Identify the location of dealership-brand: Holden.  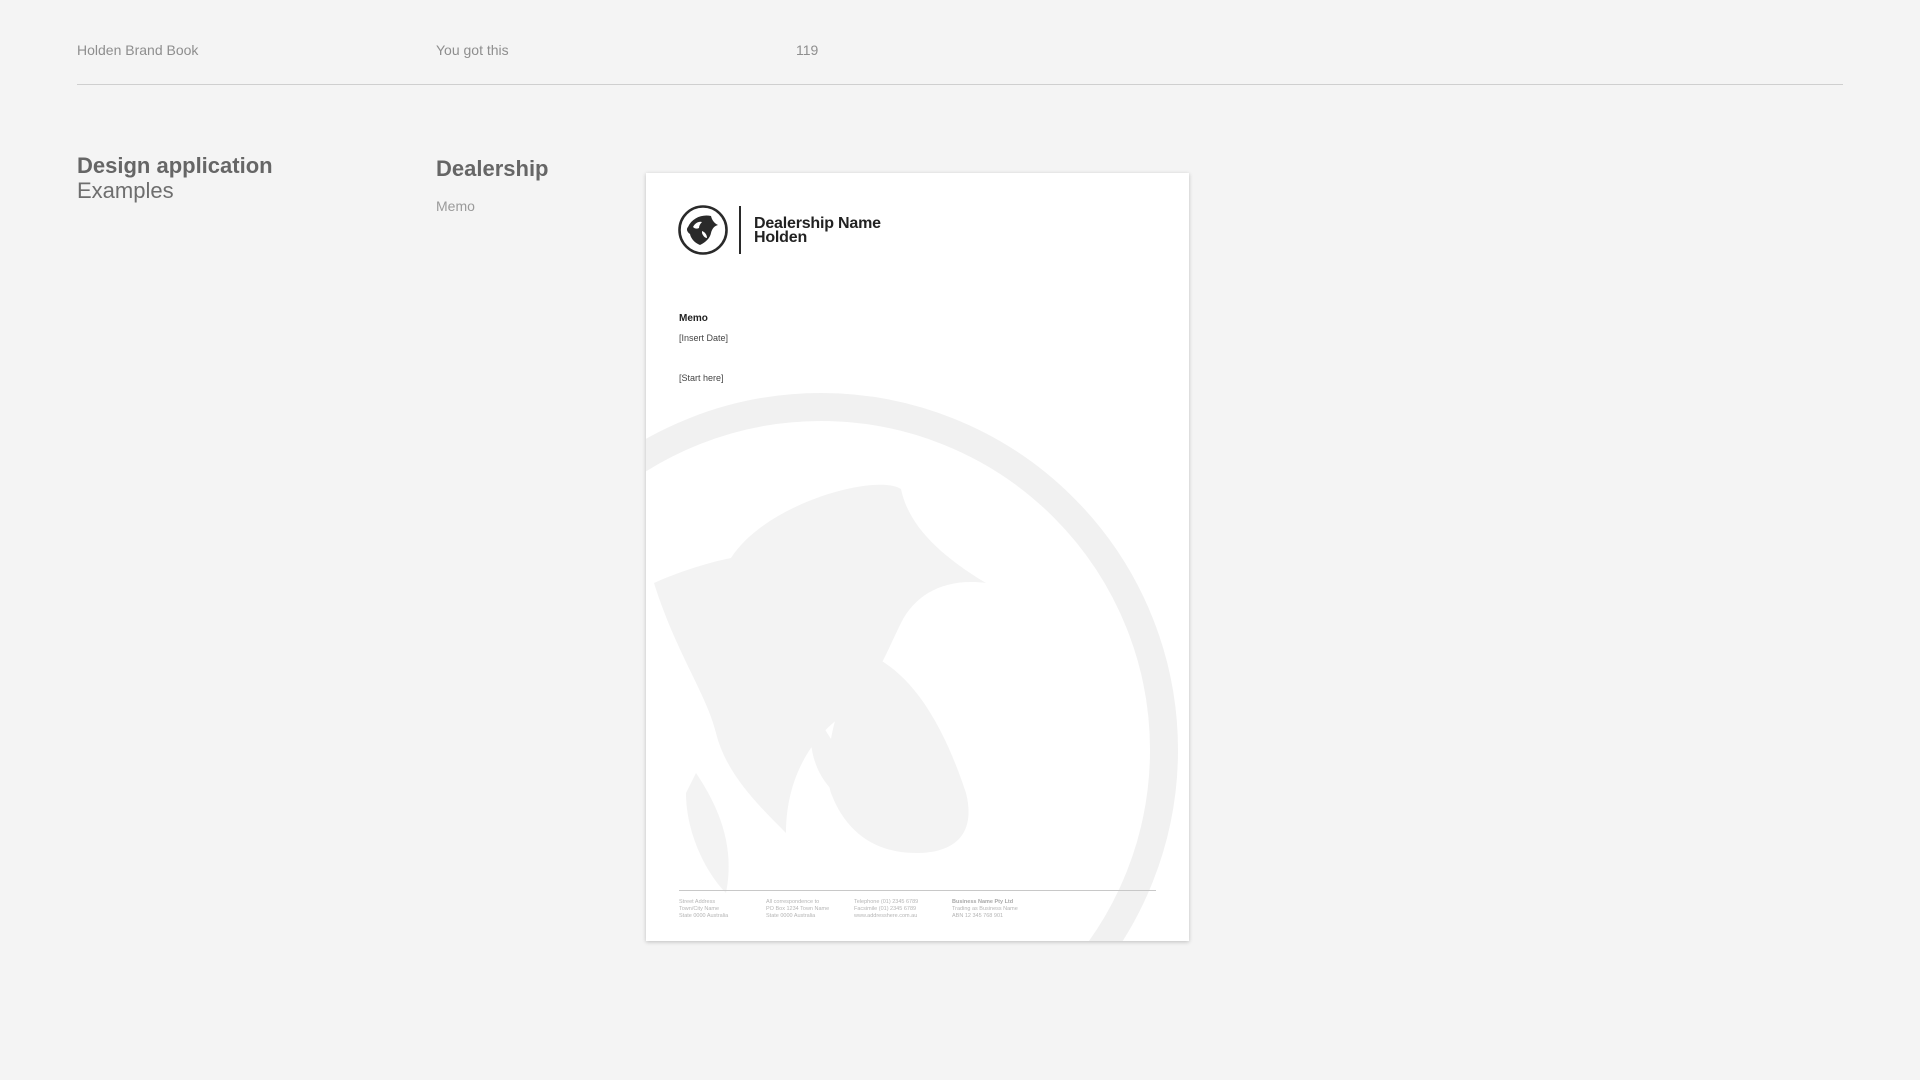
(781, 237).